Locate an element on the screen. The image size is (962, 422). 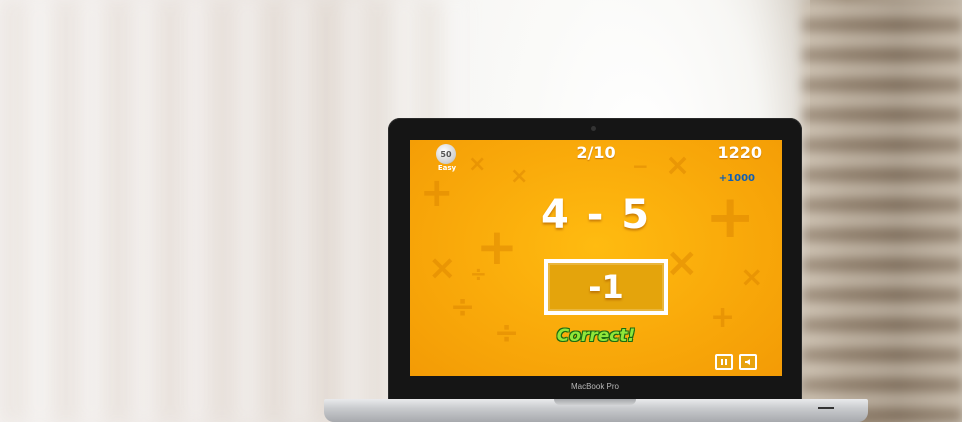
feedback-message: Correct! is located at coordinates (596, 336).